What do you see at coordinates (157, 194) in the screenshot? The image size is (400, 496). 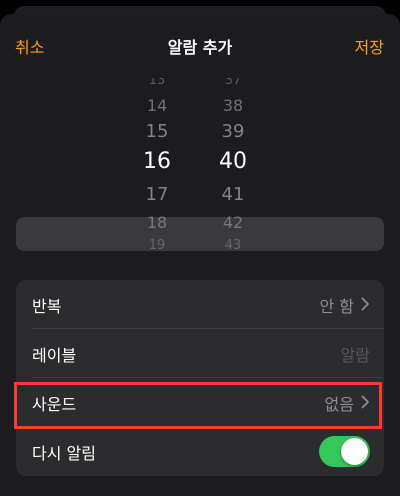 I see `hour-option: 17` at bounding box center [157, 194].